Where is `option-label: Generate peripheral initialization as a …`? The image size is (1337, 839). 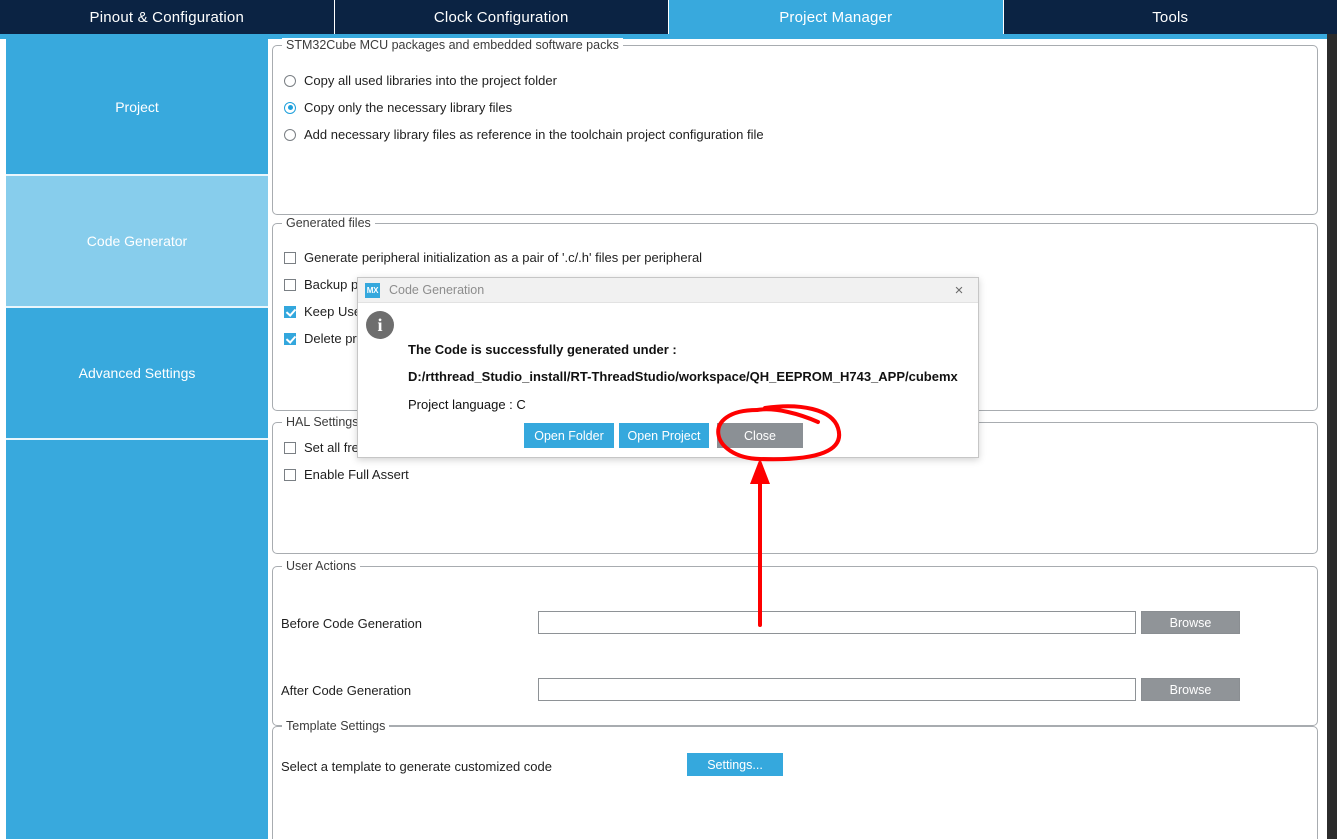 option-label: Generate peripheral initialization as a … is located at coordinates (503, 257).